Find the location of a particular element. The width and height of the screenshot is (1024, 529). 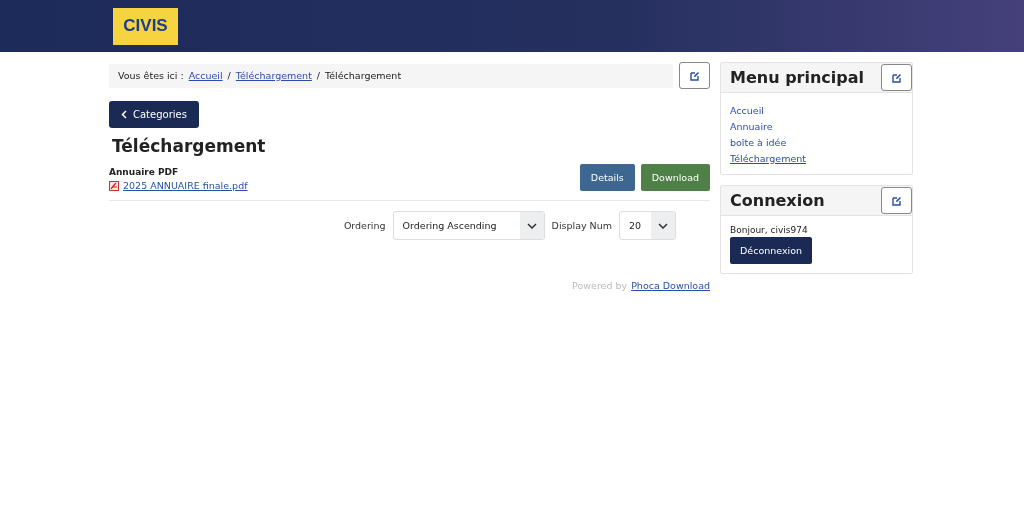

filter-label: Ordering is located at coordinates (364, 225).